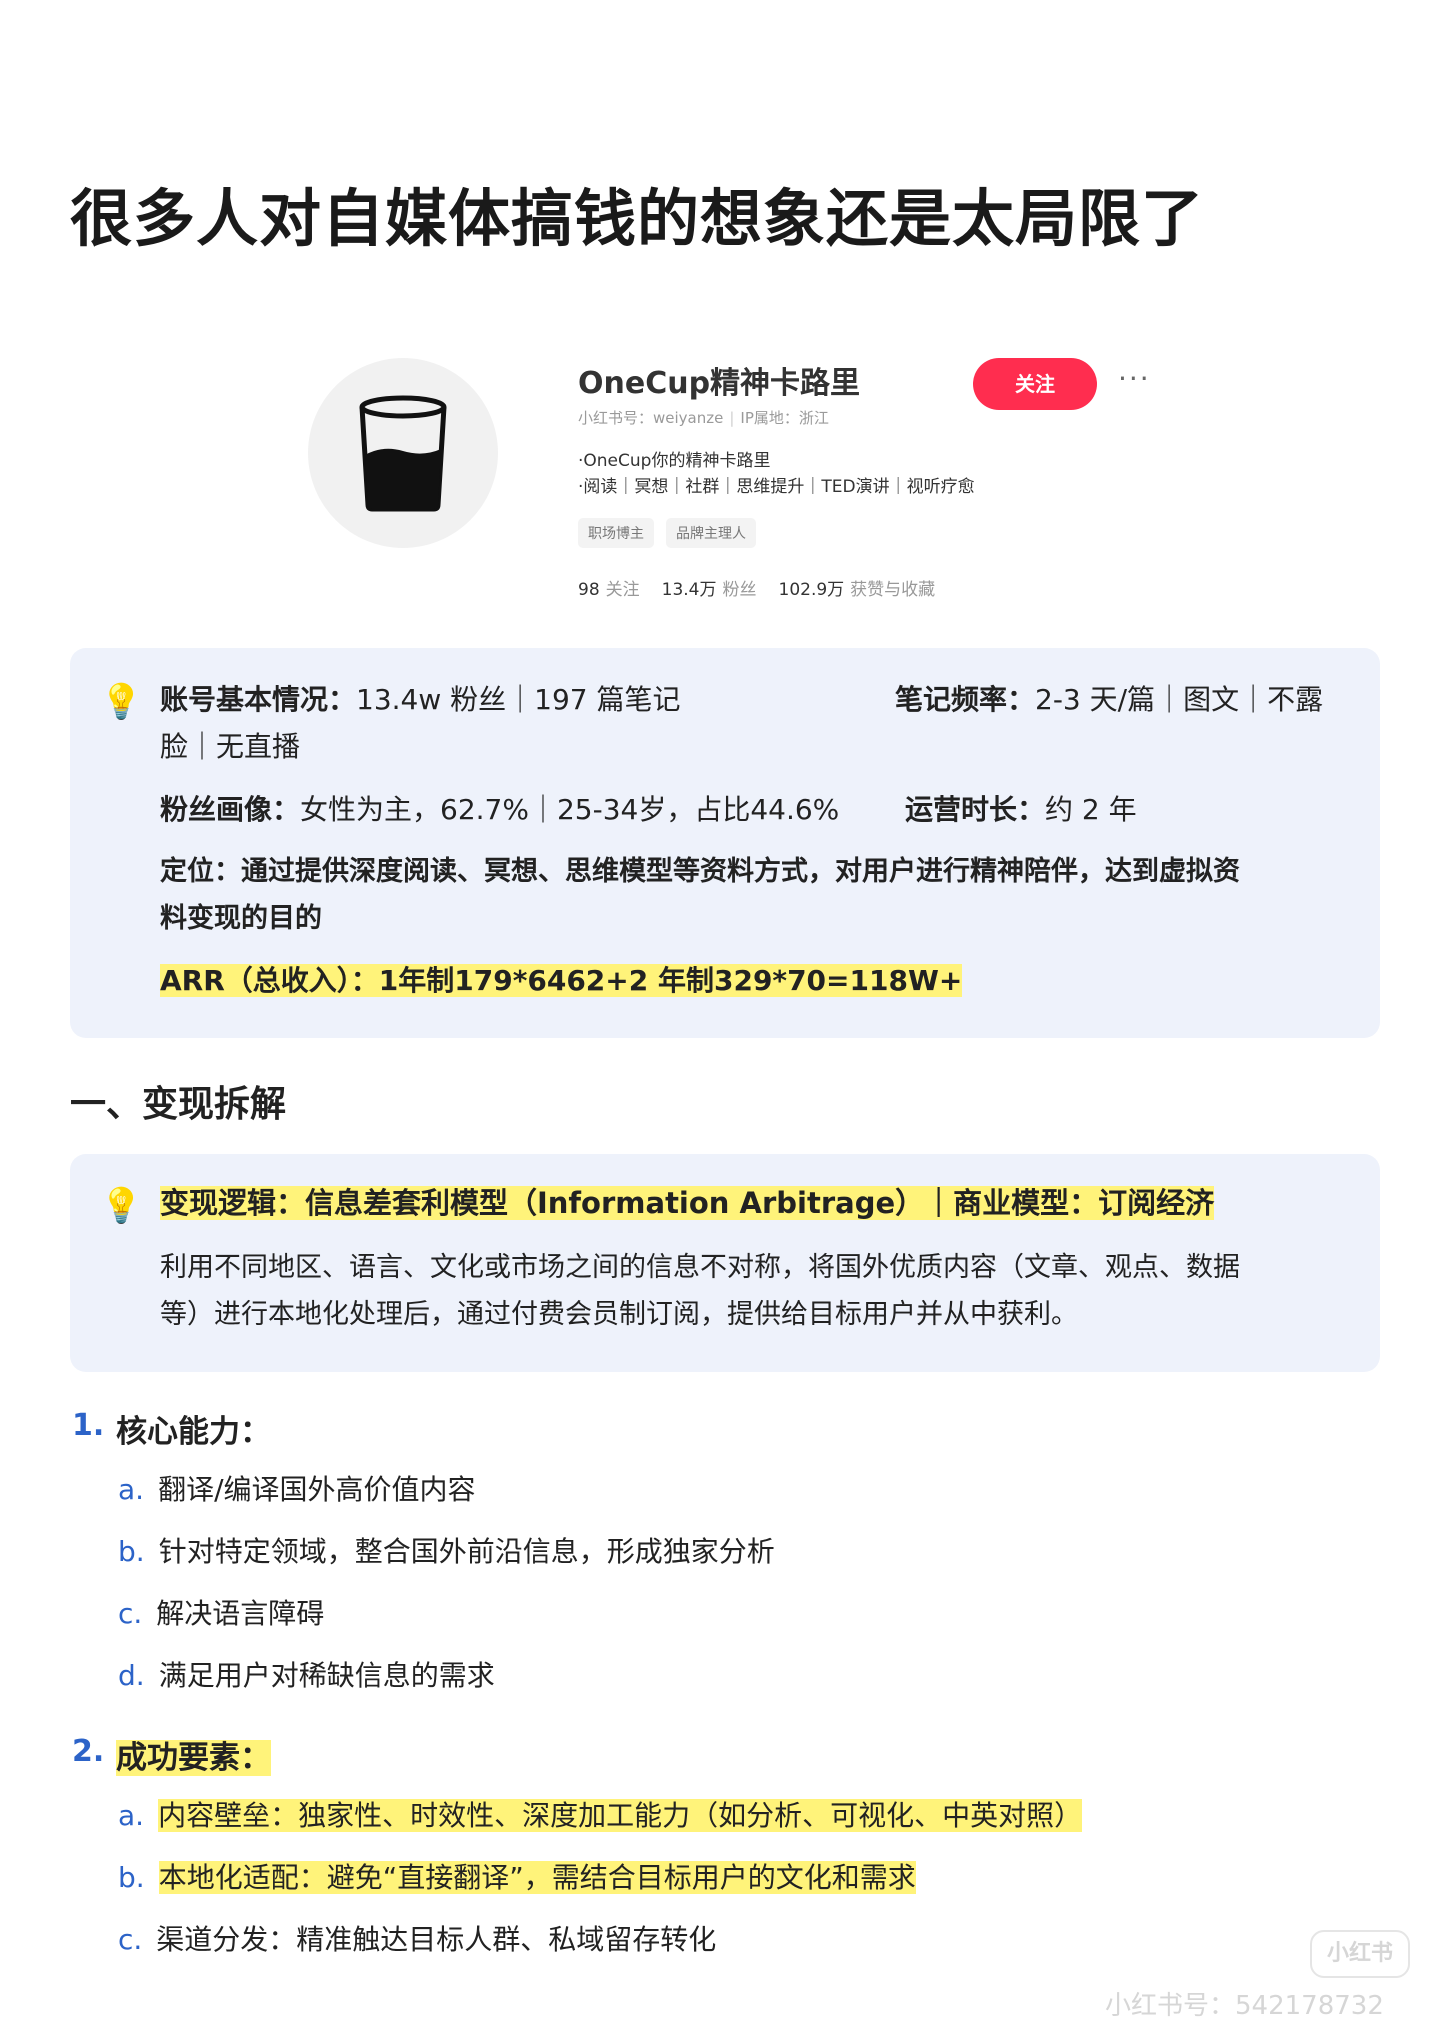  Describe the element at coordinates (784, 418) in the screenshot. I see `profile-ip: IP属地：浙江` at that location.